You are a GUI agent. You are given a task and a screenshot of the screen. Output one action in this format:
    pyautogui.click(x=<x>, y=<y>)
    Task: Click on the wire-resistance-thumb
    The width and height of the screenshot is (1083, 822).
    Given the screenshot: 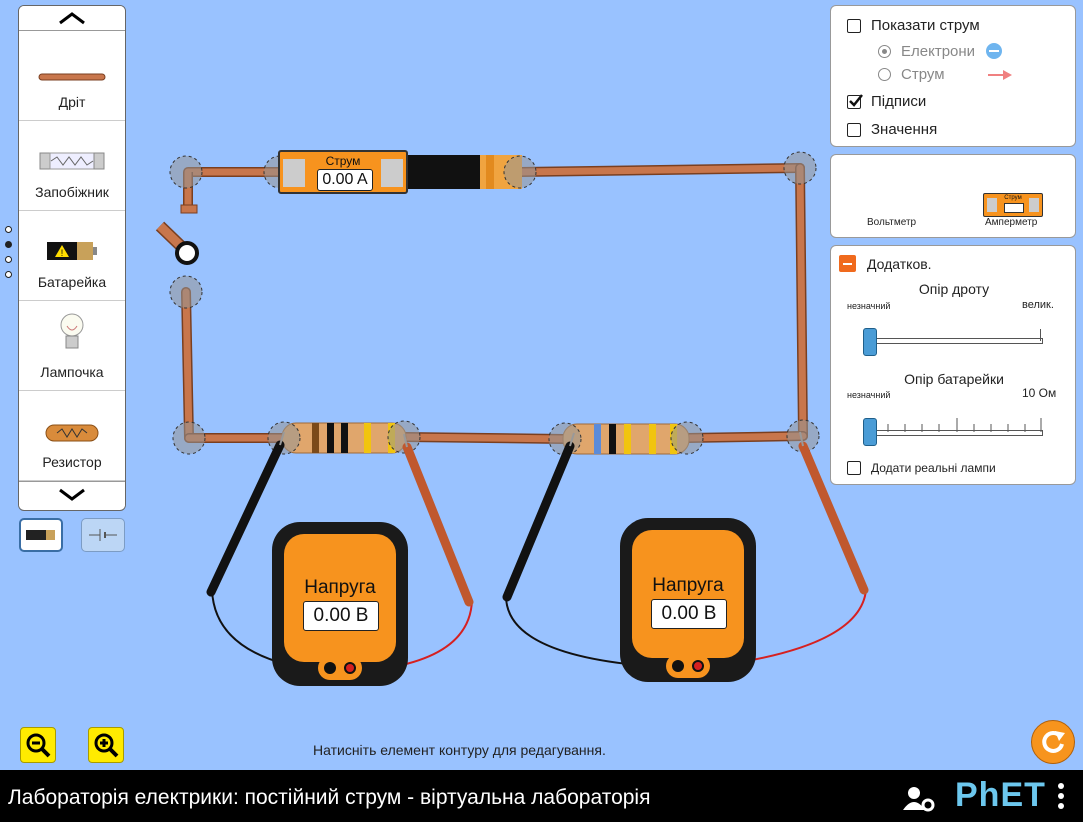 What is the action you would take?
    pyautogui.click(x=870, y=342)
    